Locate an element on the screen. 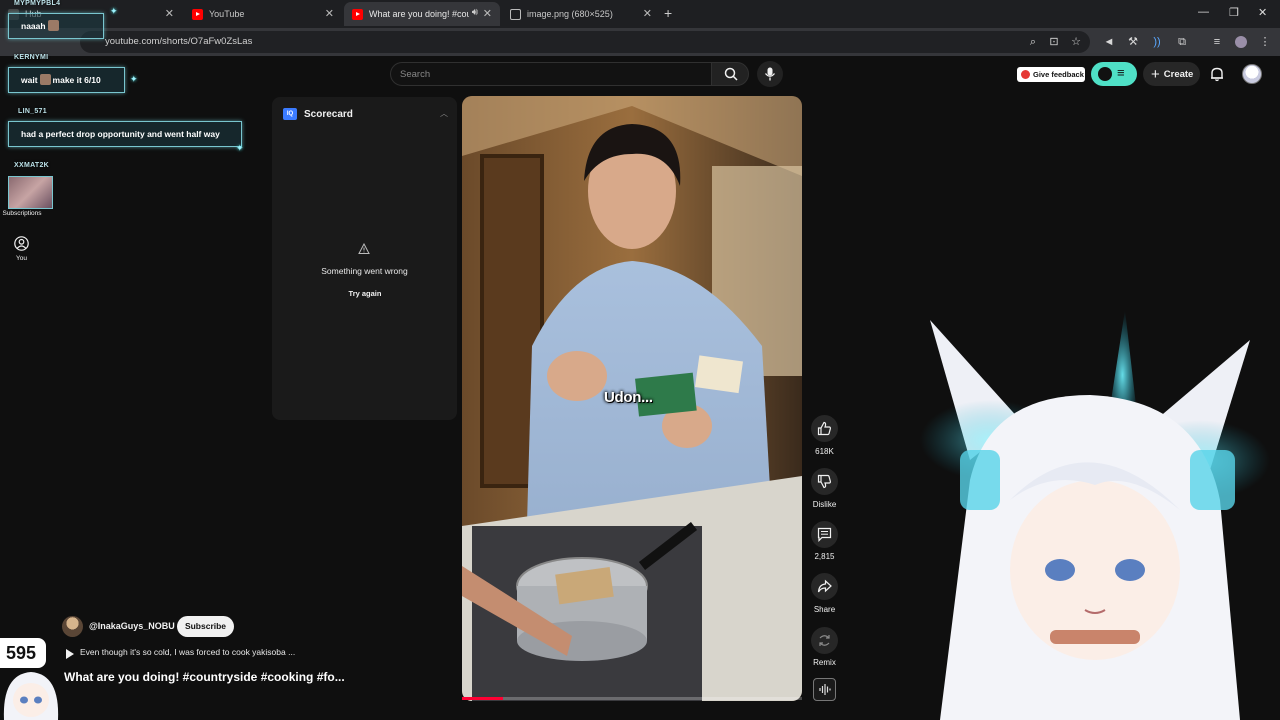 The width and height of the screenshot is (1280, 720). try-again-button: Try again is located at coordinates (365, 293).